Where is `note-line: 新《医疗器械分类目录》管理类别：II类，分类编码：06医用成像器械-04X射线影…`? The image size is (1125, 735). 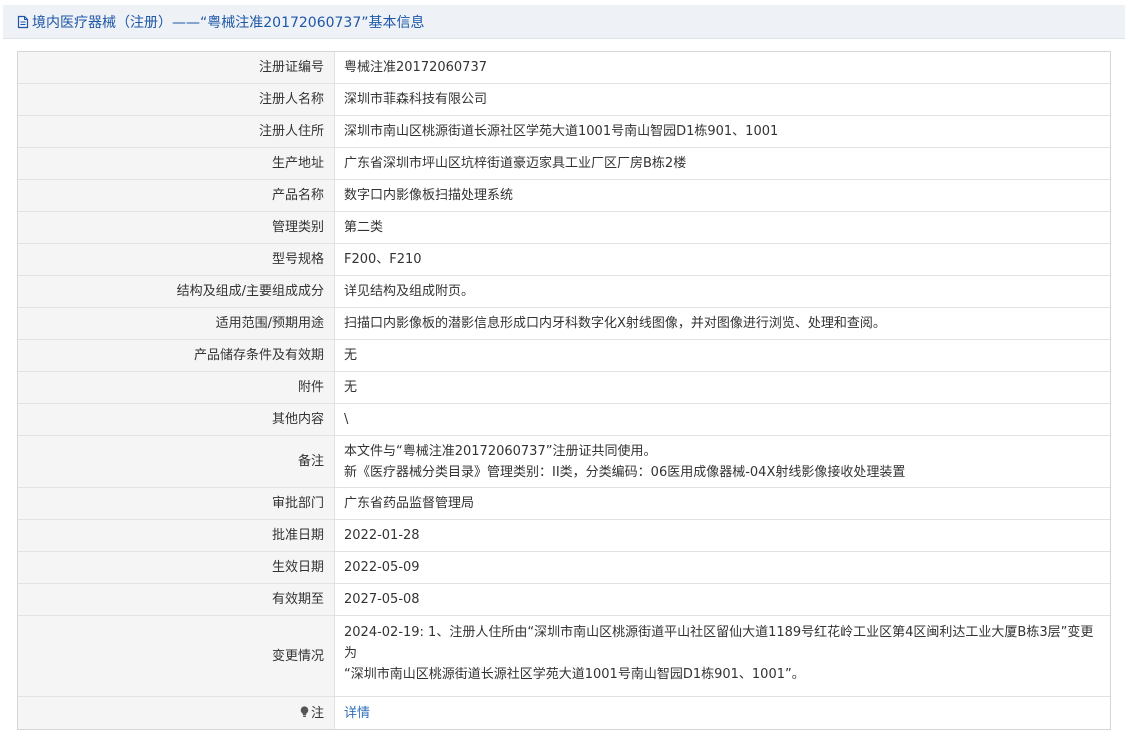 note-line: 新《医疗器械分类目录》管理类别：II类，分类编码：06医用成像器械-04X射线影… is located at coordinates (625, 472).